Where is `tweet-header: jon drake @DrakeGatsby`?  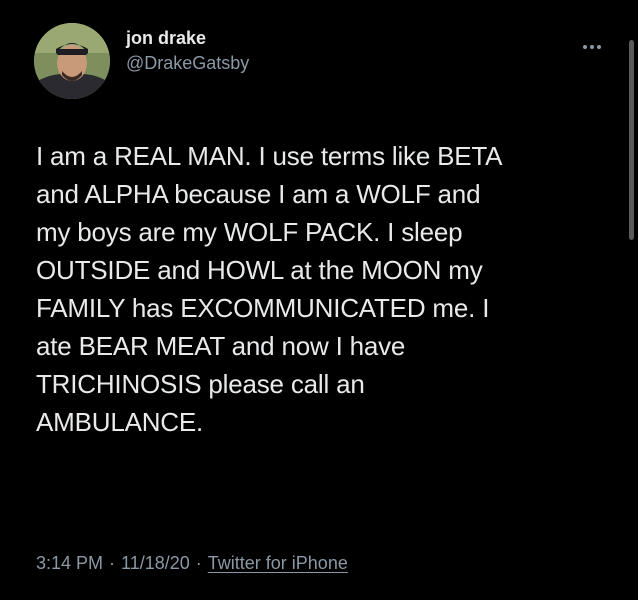
tweet-header: jon drake @DrakeGatsby is located at coordinates (141, 61).